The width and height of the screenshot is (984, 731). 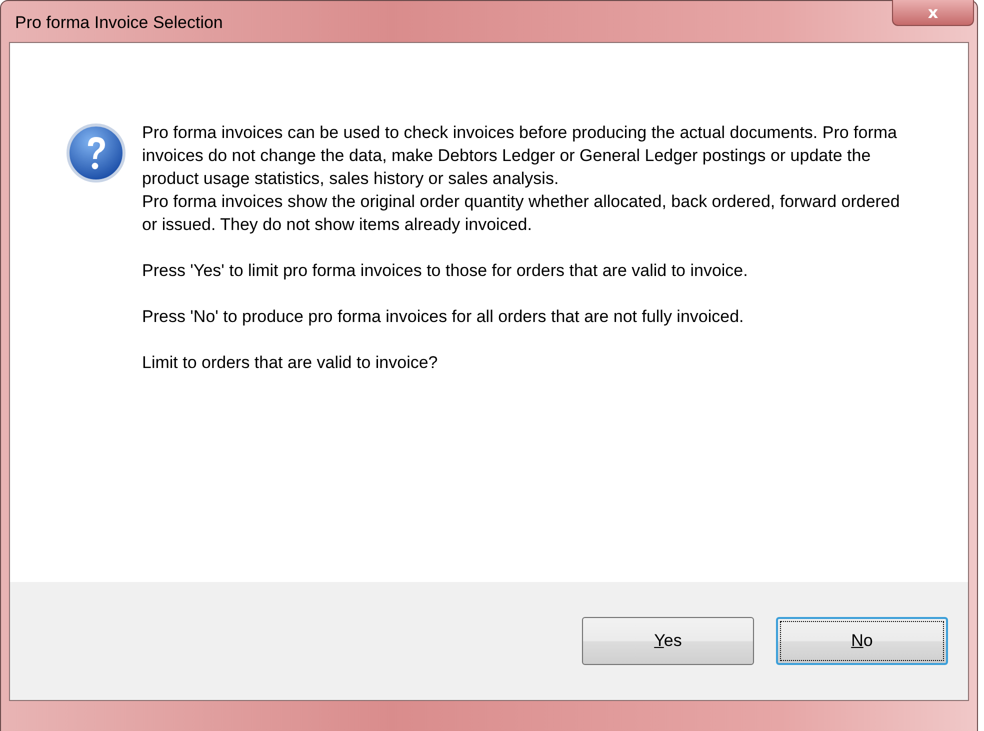 I want to click on message-text: Pro forma invoices can be used to check invoices before producing the actual documents. Pro forma invoices do not change the data, make Debtors Ledger or General Ledger postings or update the product usage statistics, sales history or sales analysis., so click(x=520, y=156).